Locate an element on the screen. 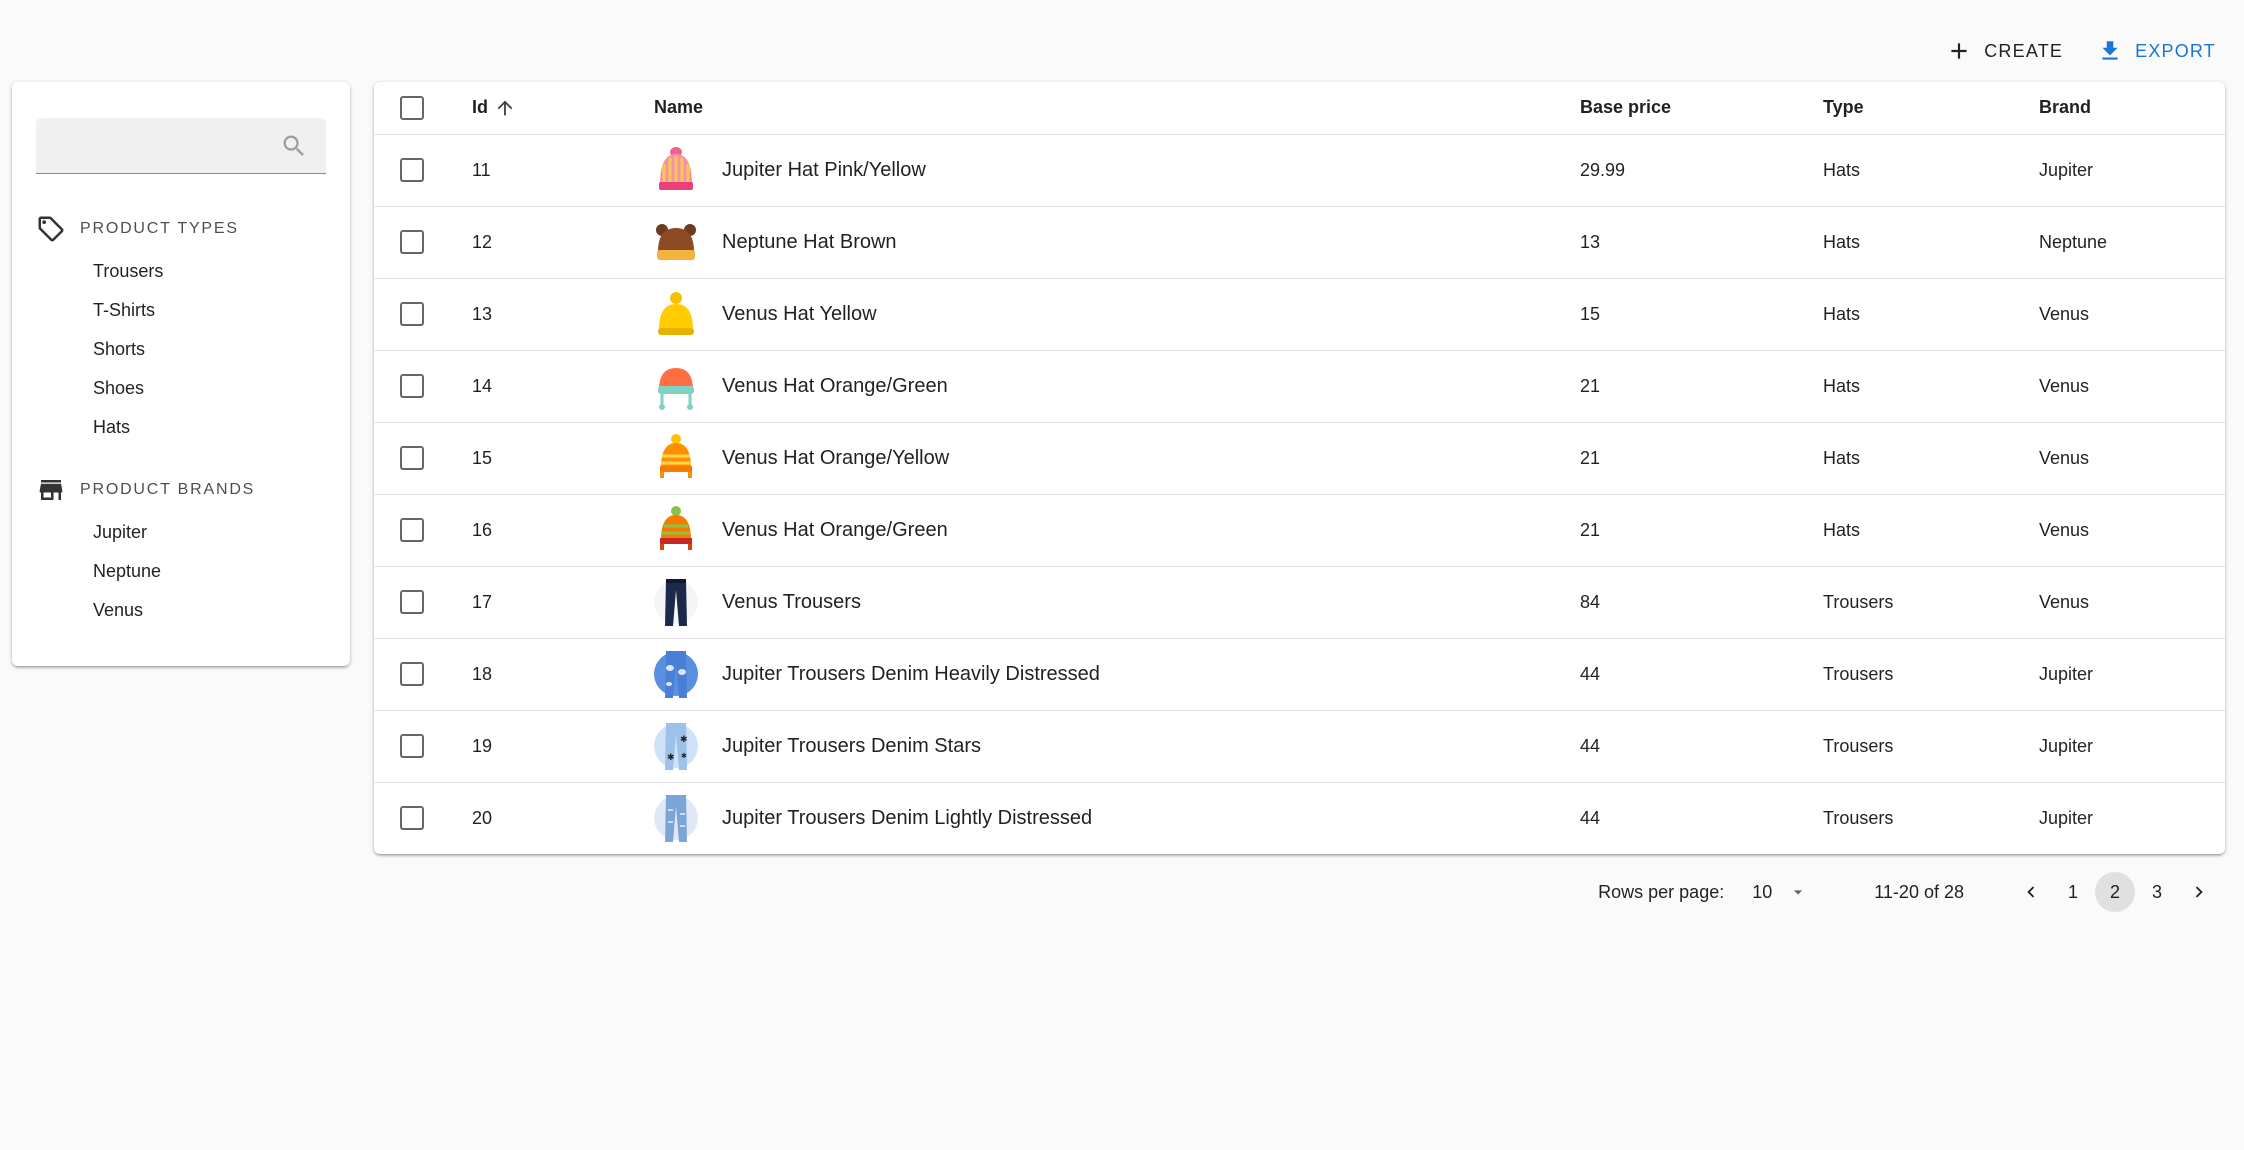 The width and height of the screenshot is (2244, 1150). export-button: EXPORT is located at coordinates (2156, 51).